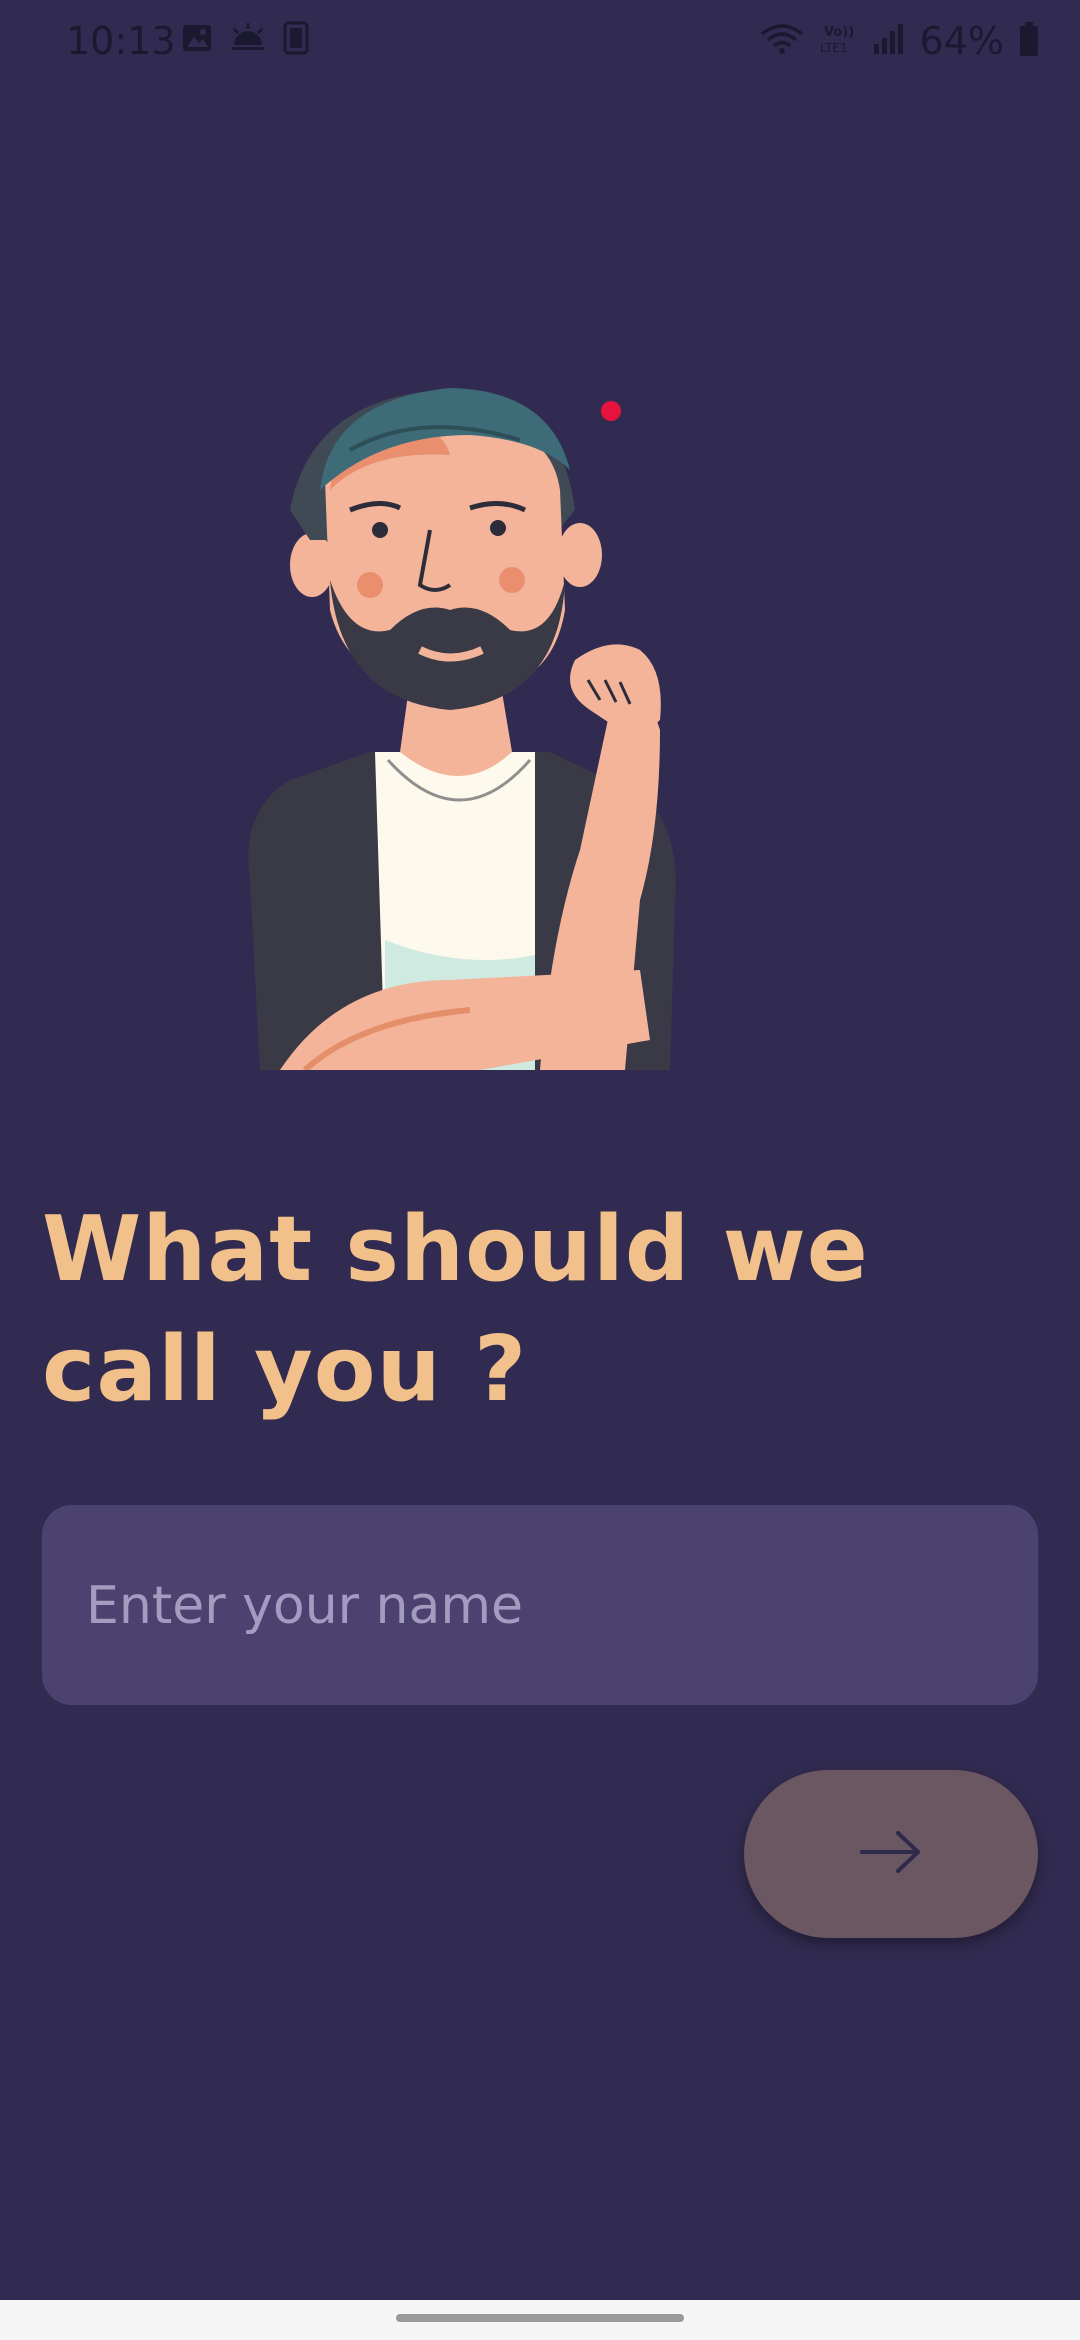  I want to click on next-button, so click(891, 1854).